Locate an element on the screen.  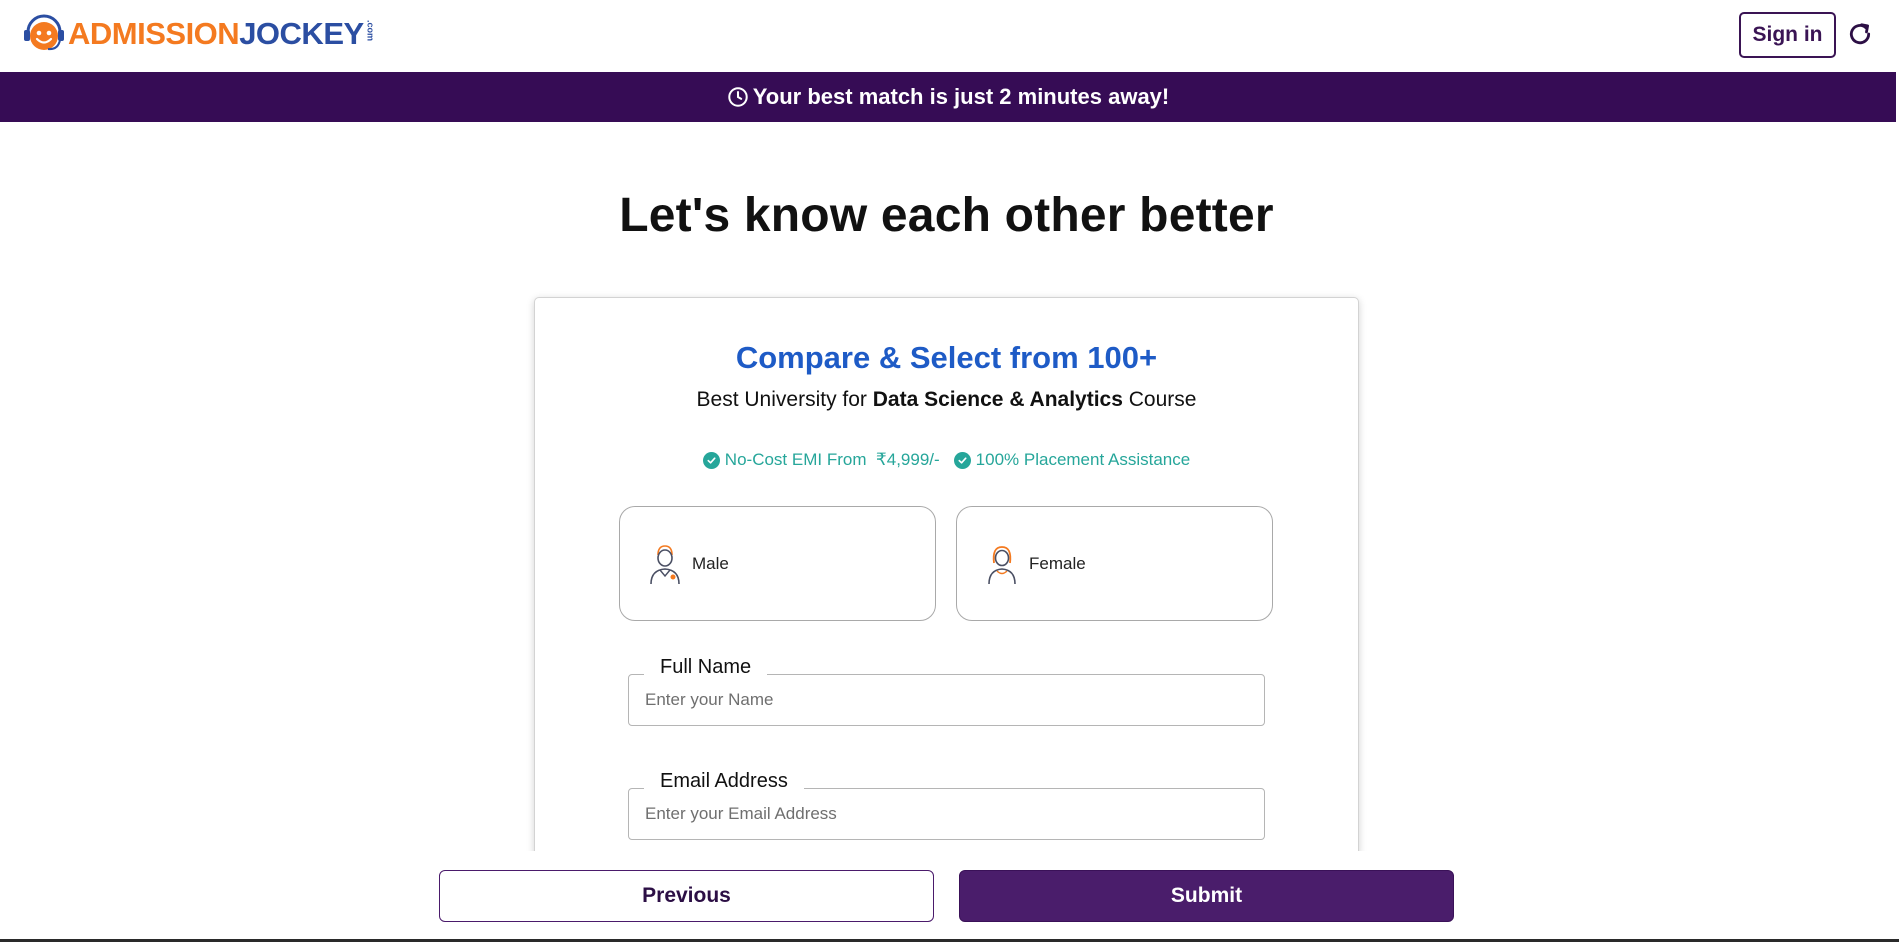
full-name-field: Full Name is located at coordinates (946, 691).